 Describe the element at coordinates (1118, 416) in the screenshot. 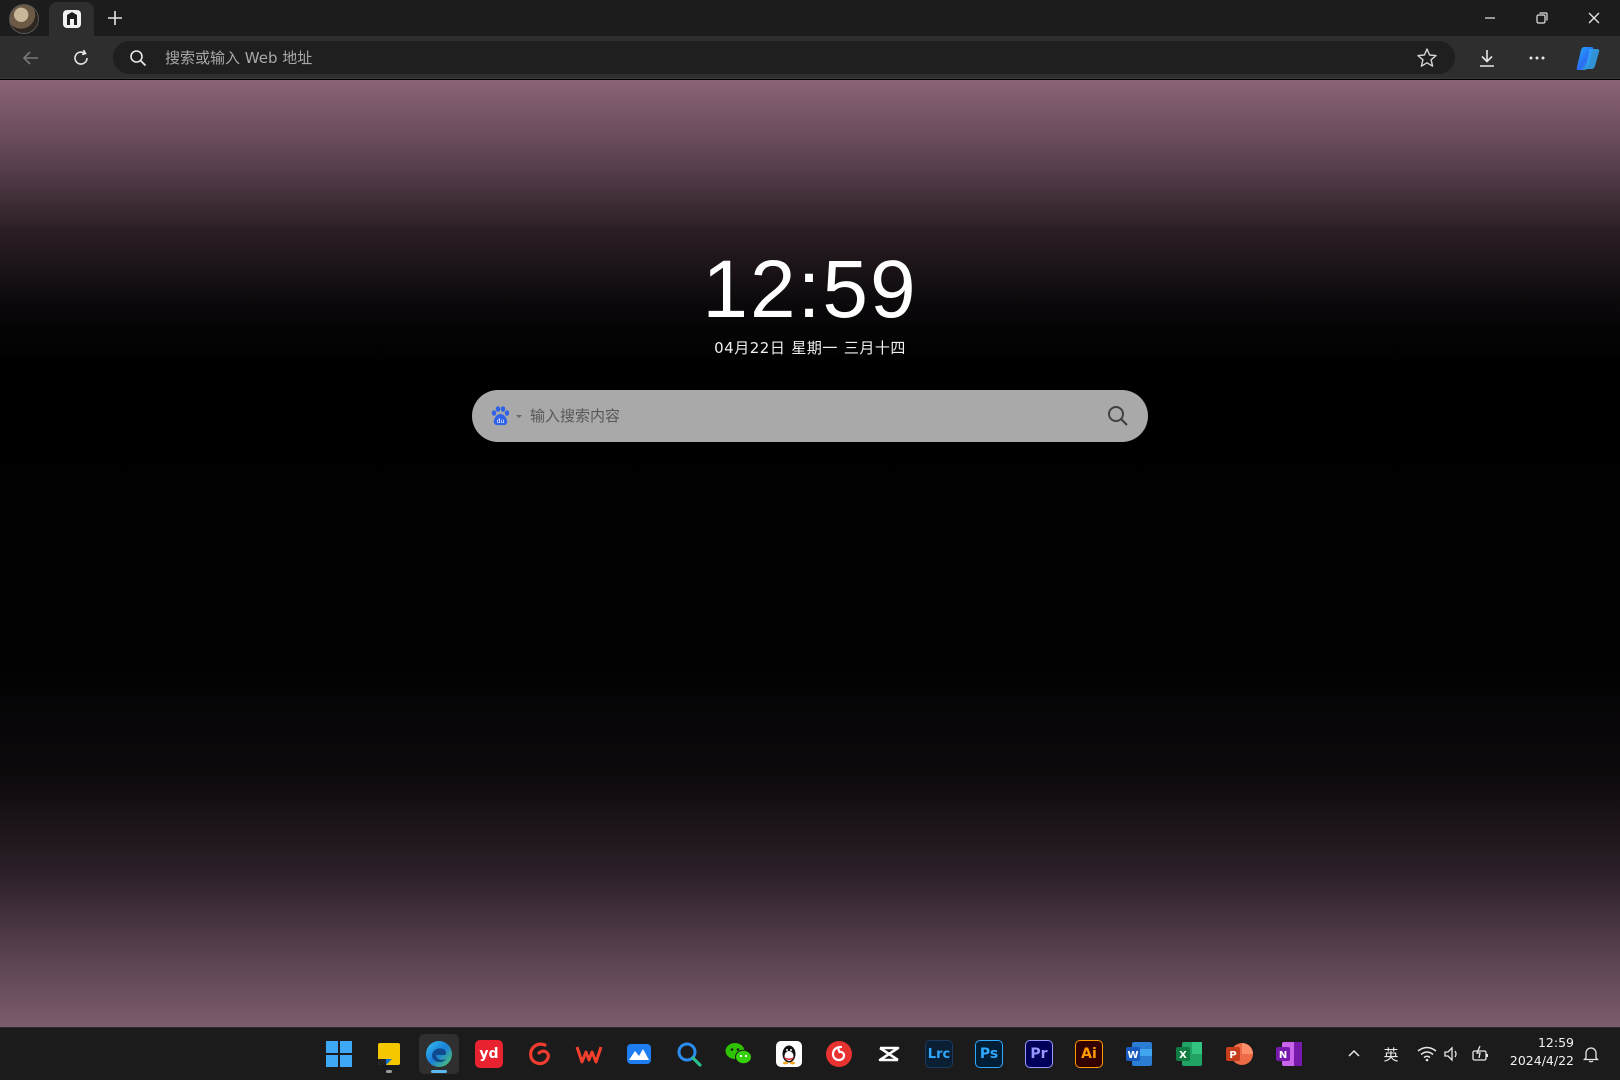

I see `search-submit-icon` at that location.